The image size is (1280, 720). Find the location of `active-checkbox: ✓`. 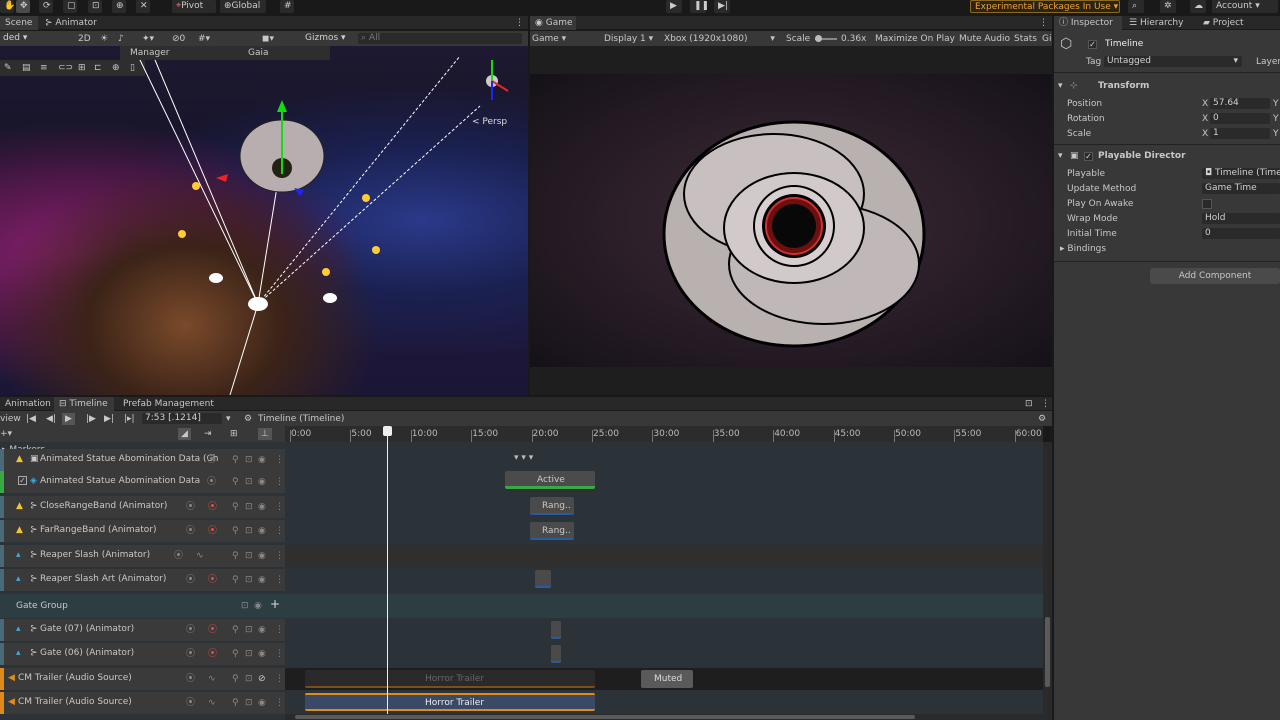

active-checkbox: ✓ is located at coordinates (1092, 44).